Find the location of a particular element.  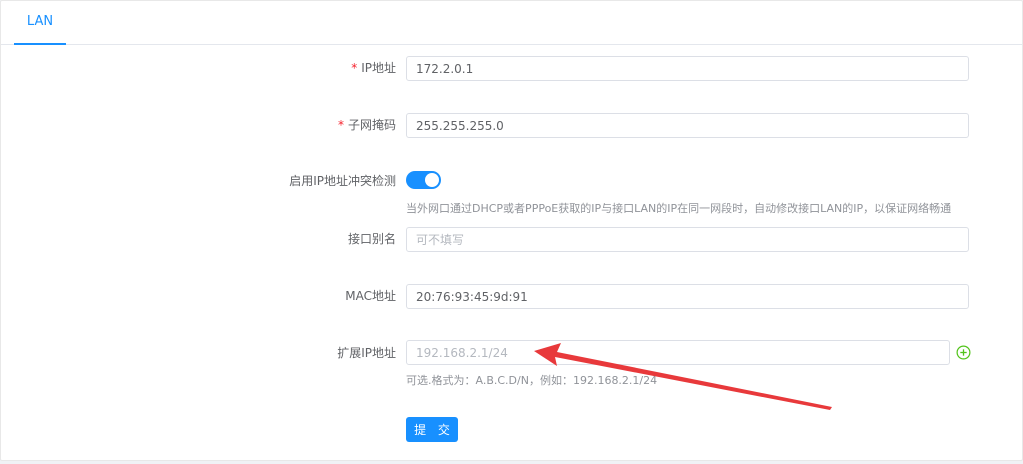

ext-ip-input is located at coordinates (678, 352).